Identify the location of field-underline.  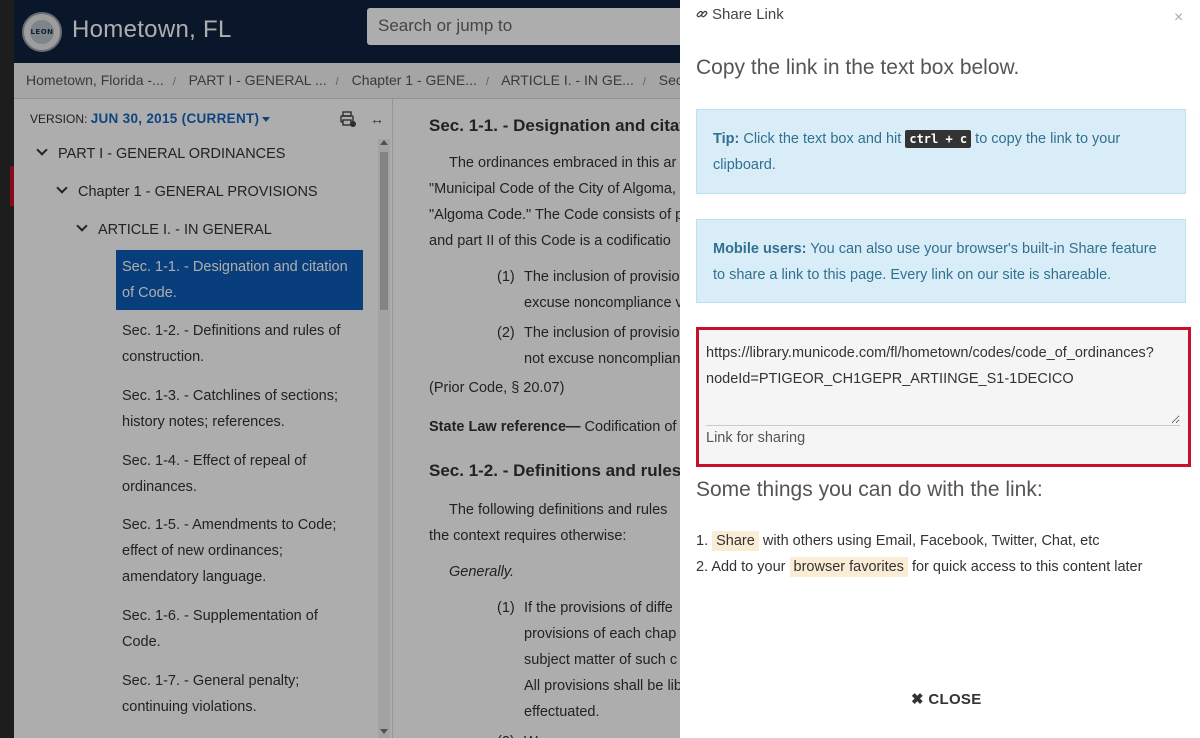
(943, 425).